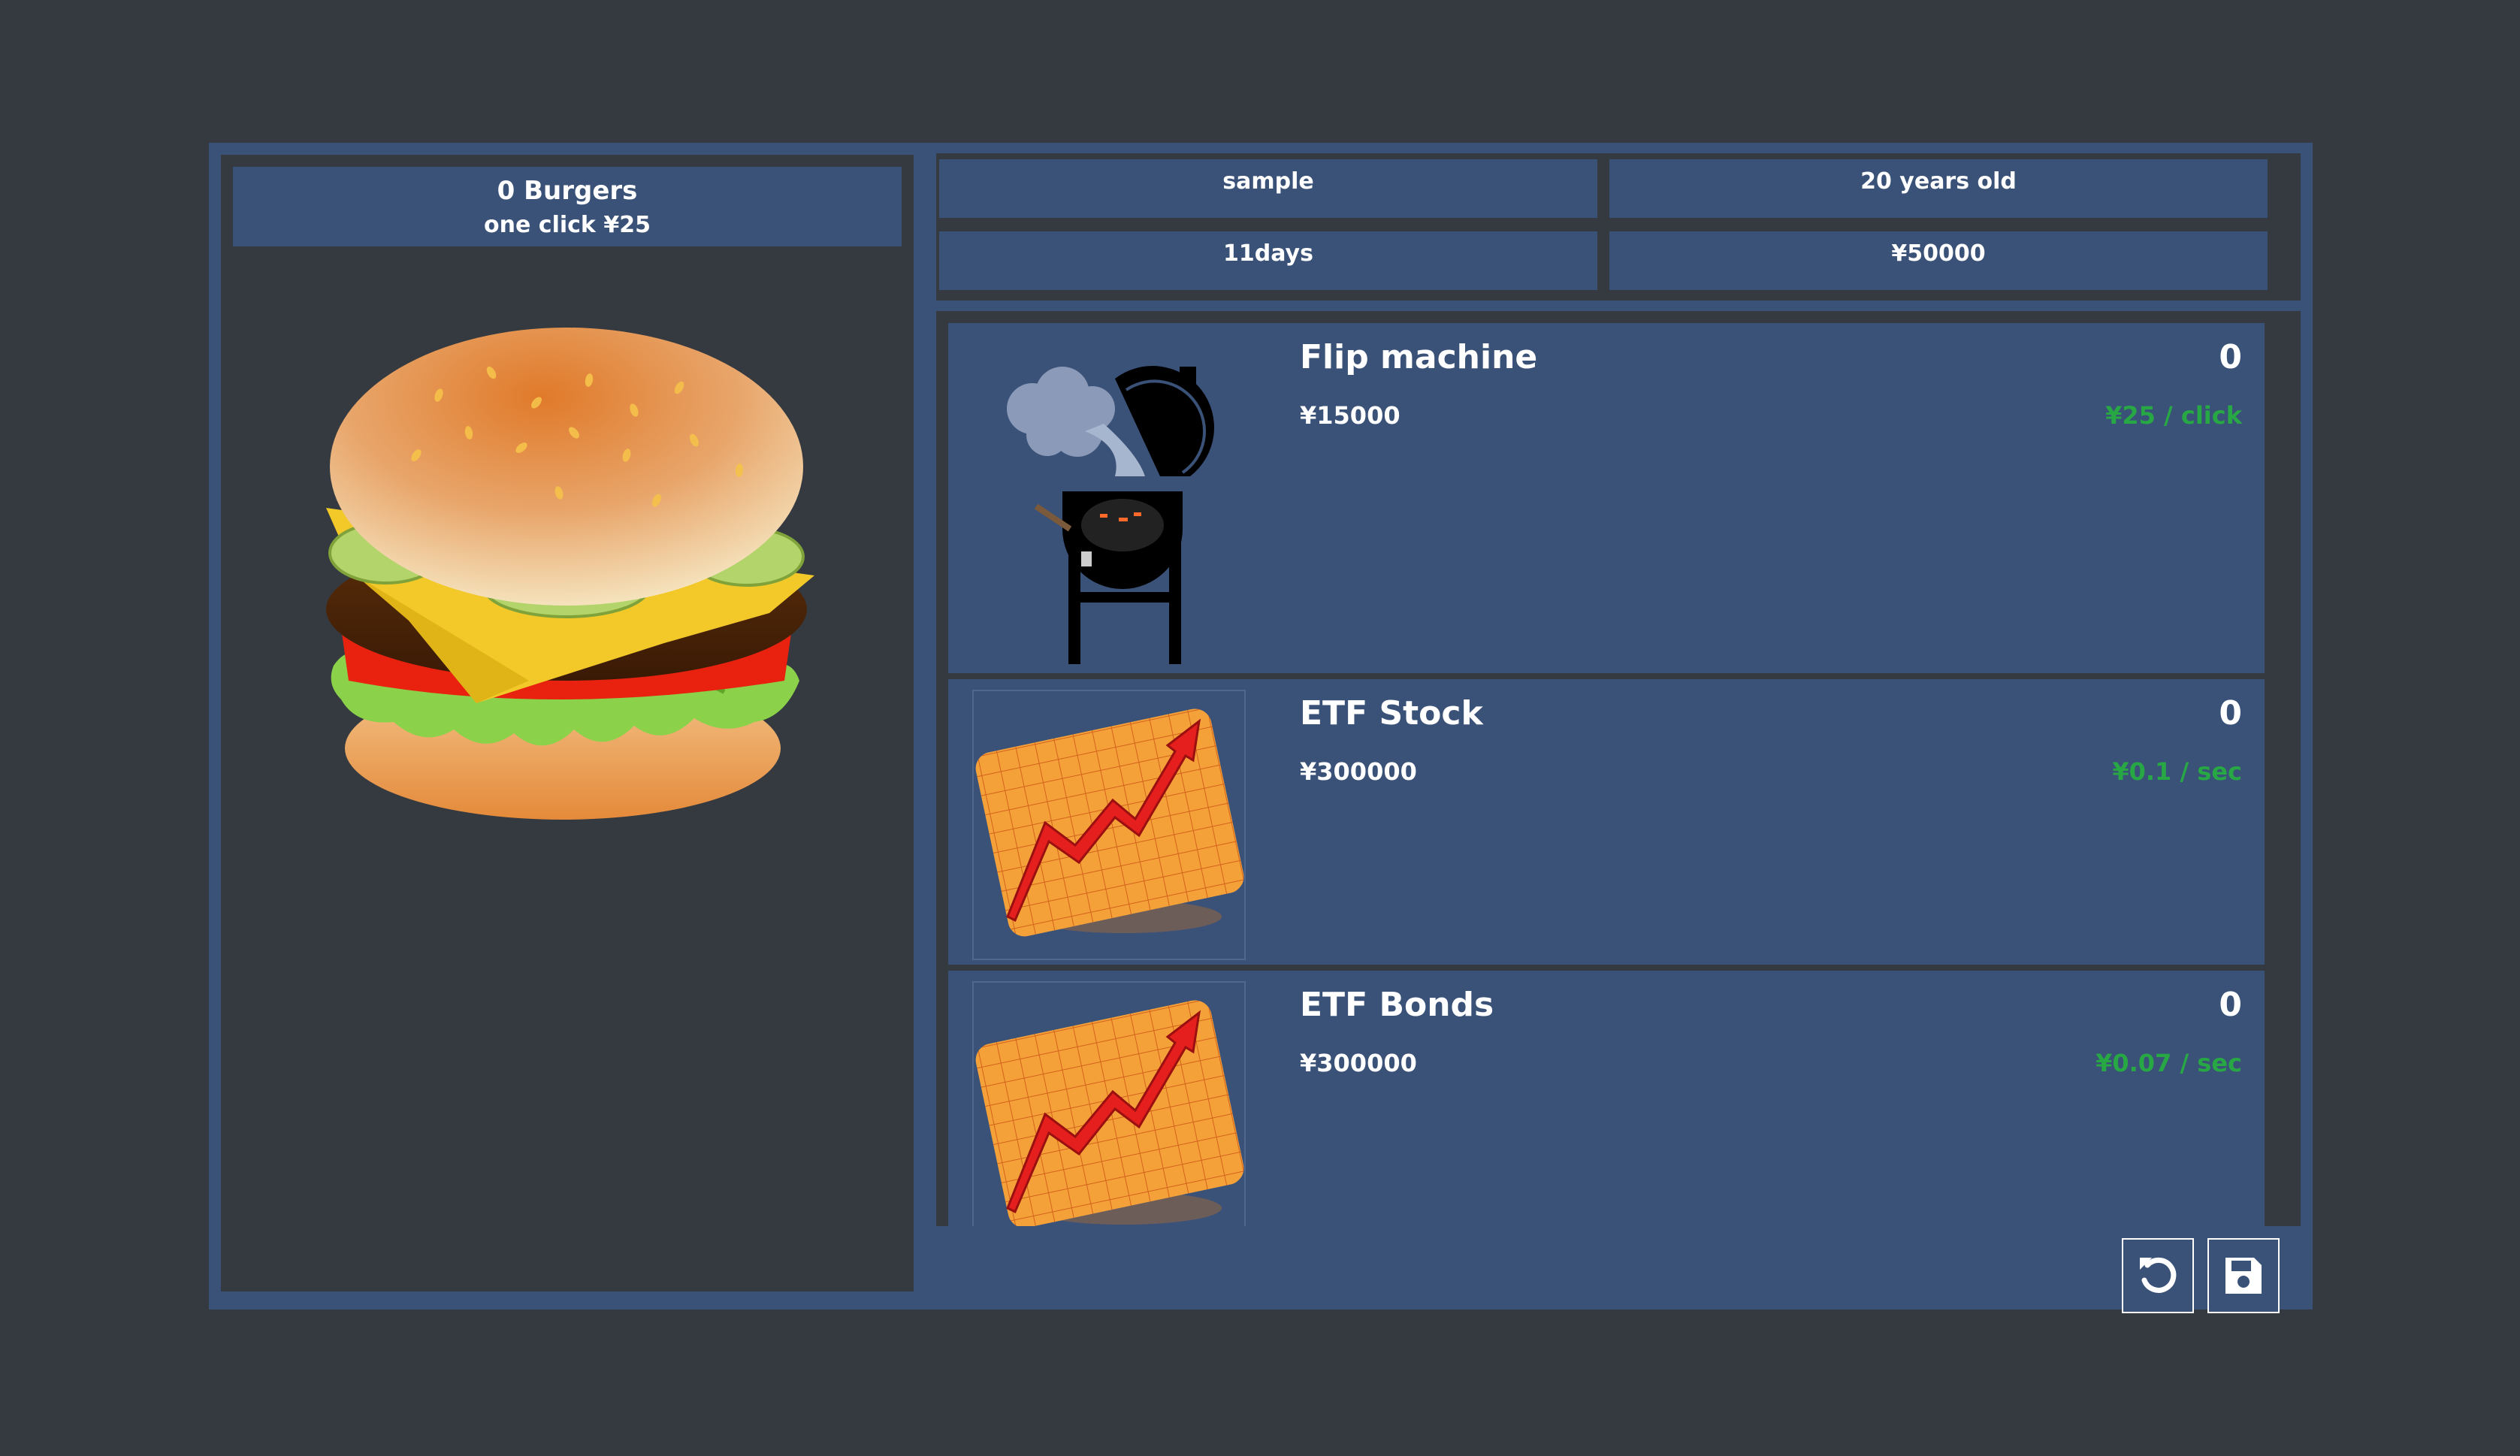 This screenshot has width=2520, height=1456. I want to click on save-button, so click(2243, 1275).